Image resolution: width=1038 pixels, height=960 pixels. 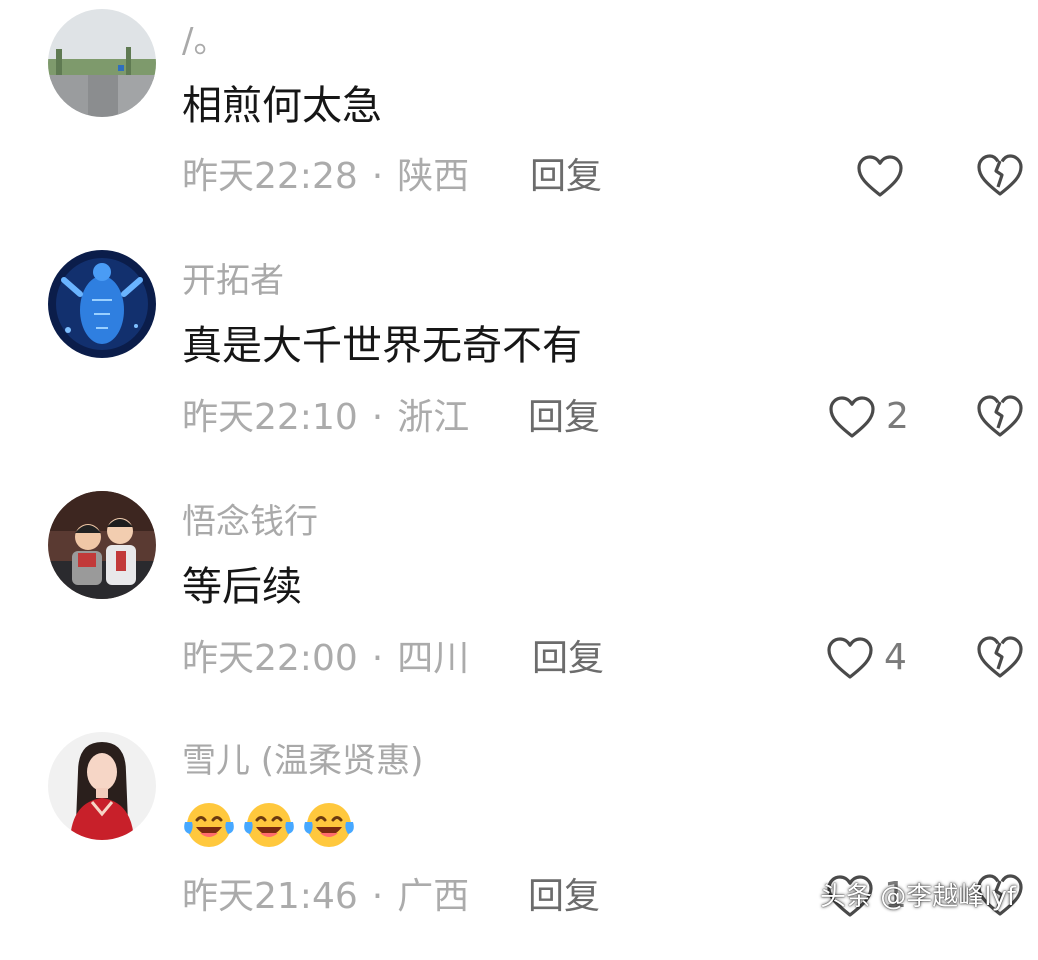 I want to click on comment-meta: 昨天22:28 · 陕西, so click(x=325, y=177).